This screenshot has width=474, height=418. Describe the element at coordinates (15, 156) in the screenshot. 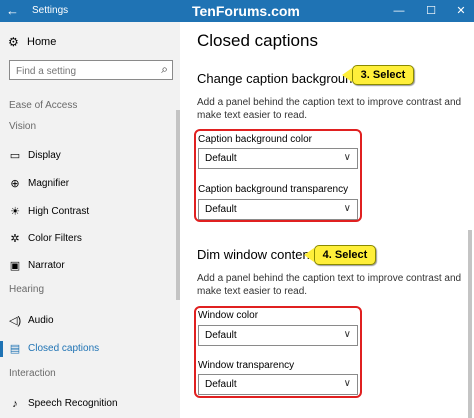

I see `display-icon: ▭` at that location.